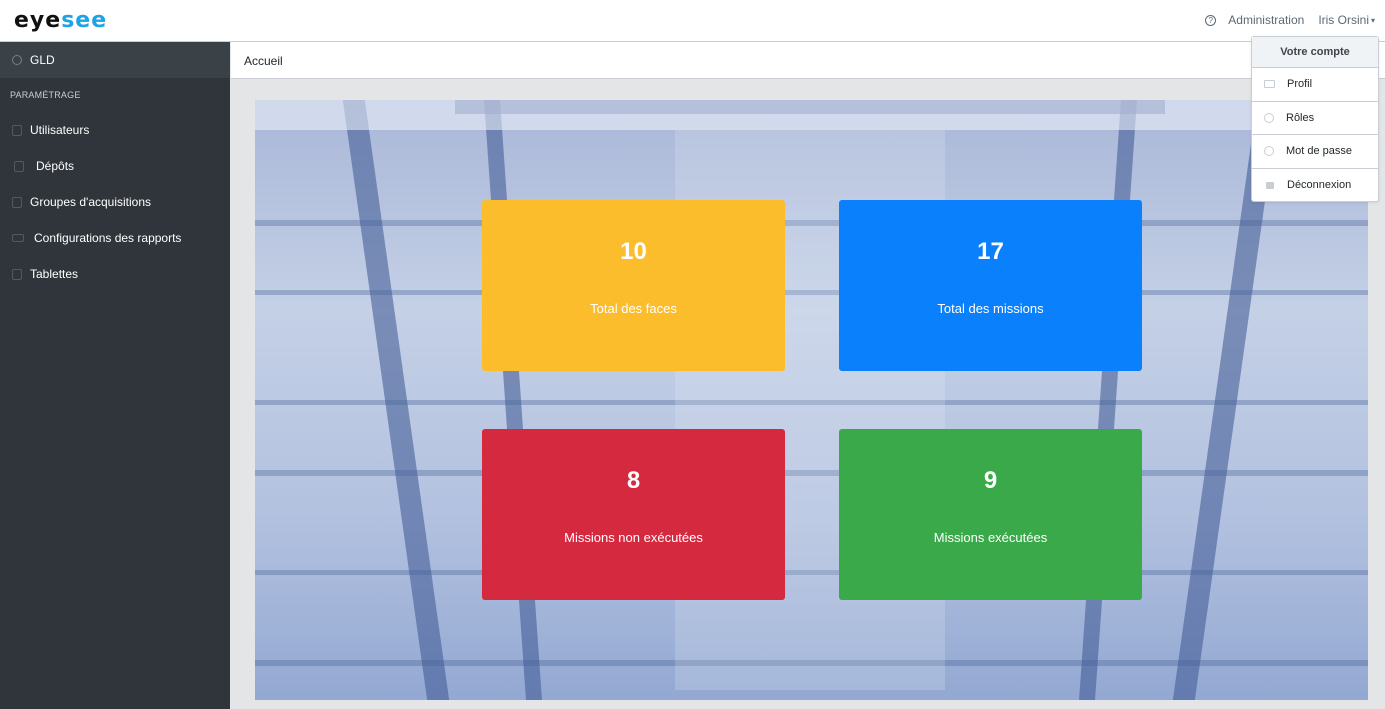 This screenshot has height=709, width=1385. I want to click on menu-item-mot-de-passe: Mot de passe, so click(1315, 152).